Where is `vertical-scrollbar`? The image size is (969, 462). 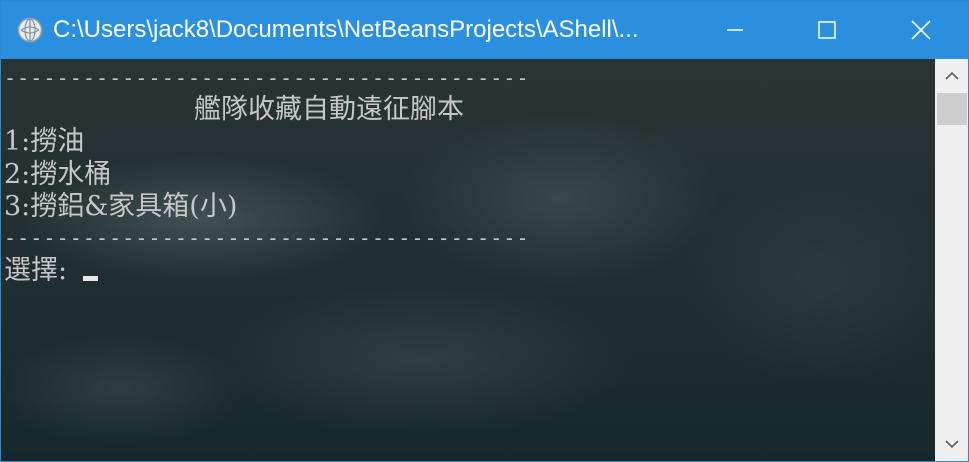
vertical-scrollbar is located at coordinates (951, 260).